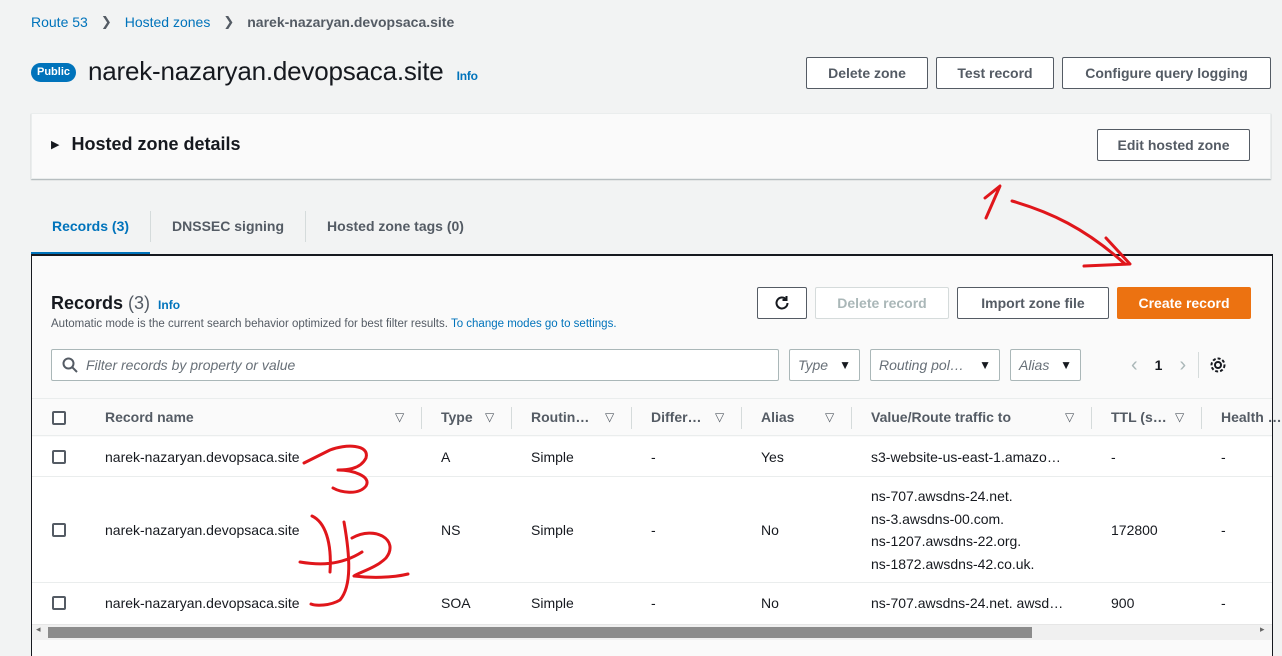  Describe the element at coordinates (941, 417) in the screenshot. I see `column-value: Value/Route traffic to` at that location.